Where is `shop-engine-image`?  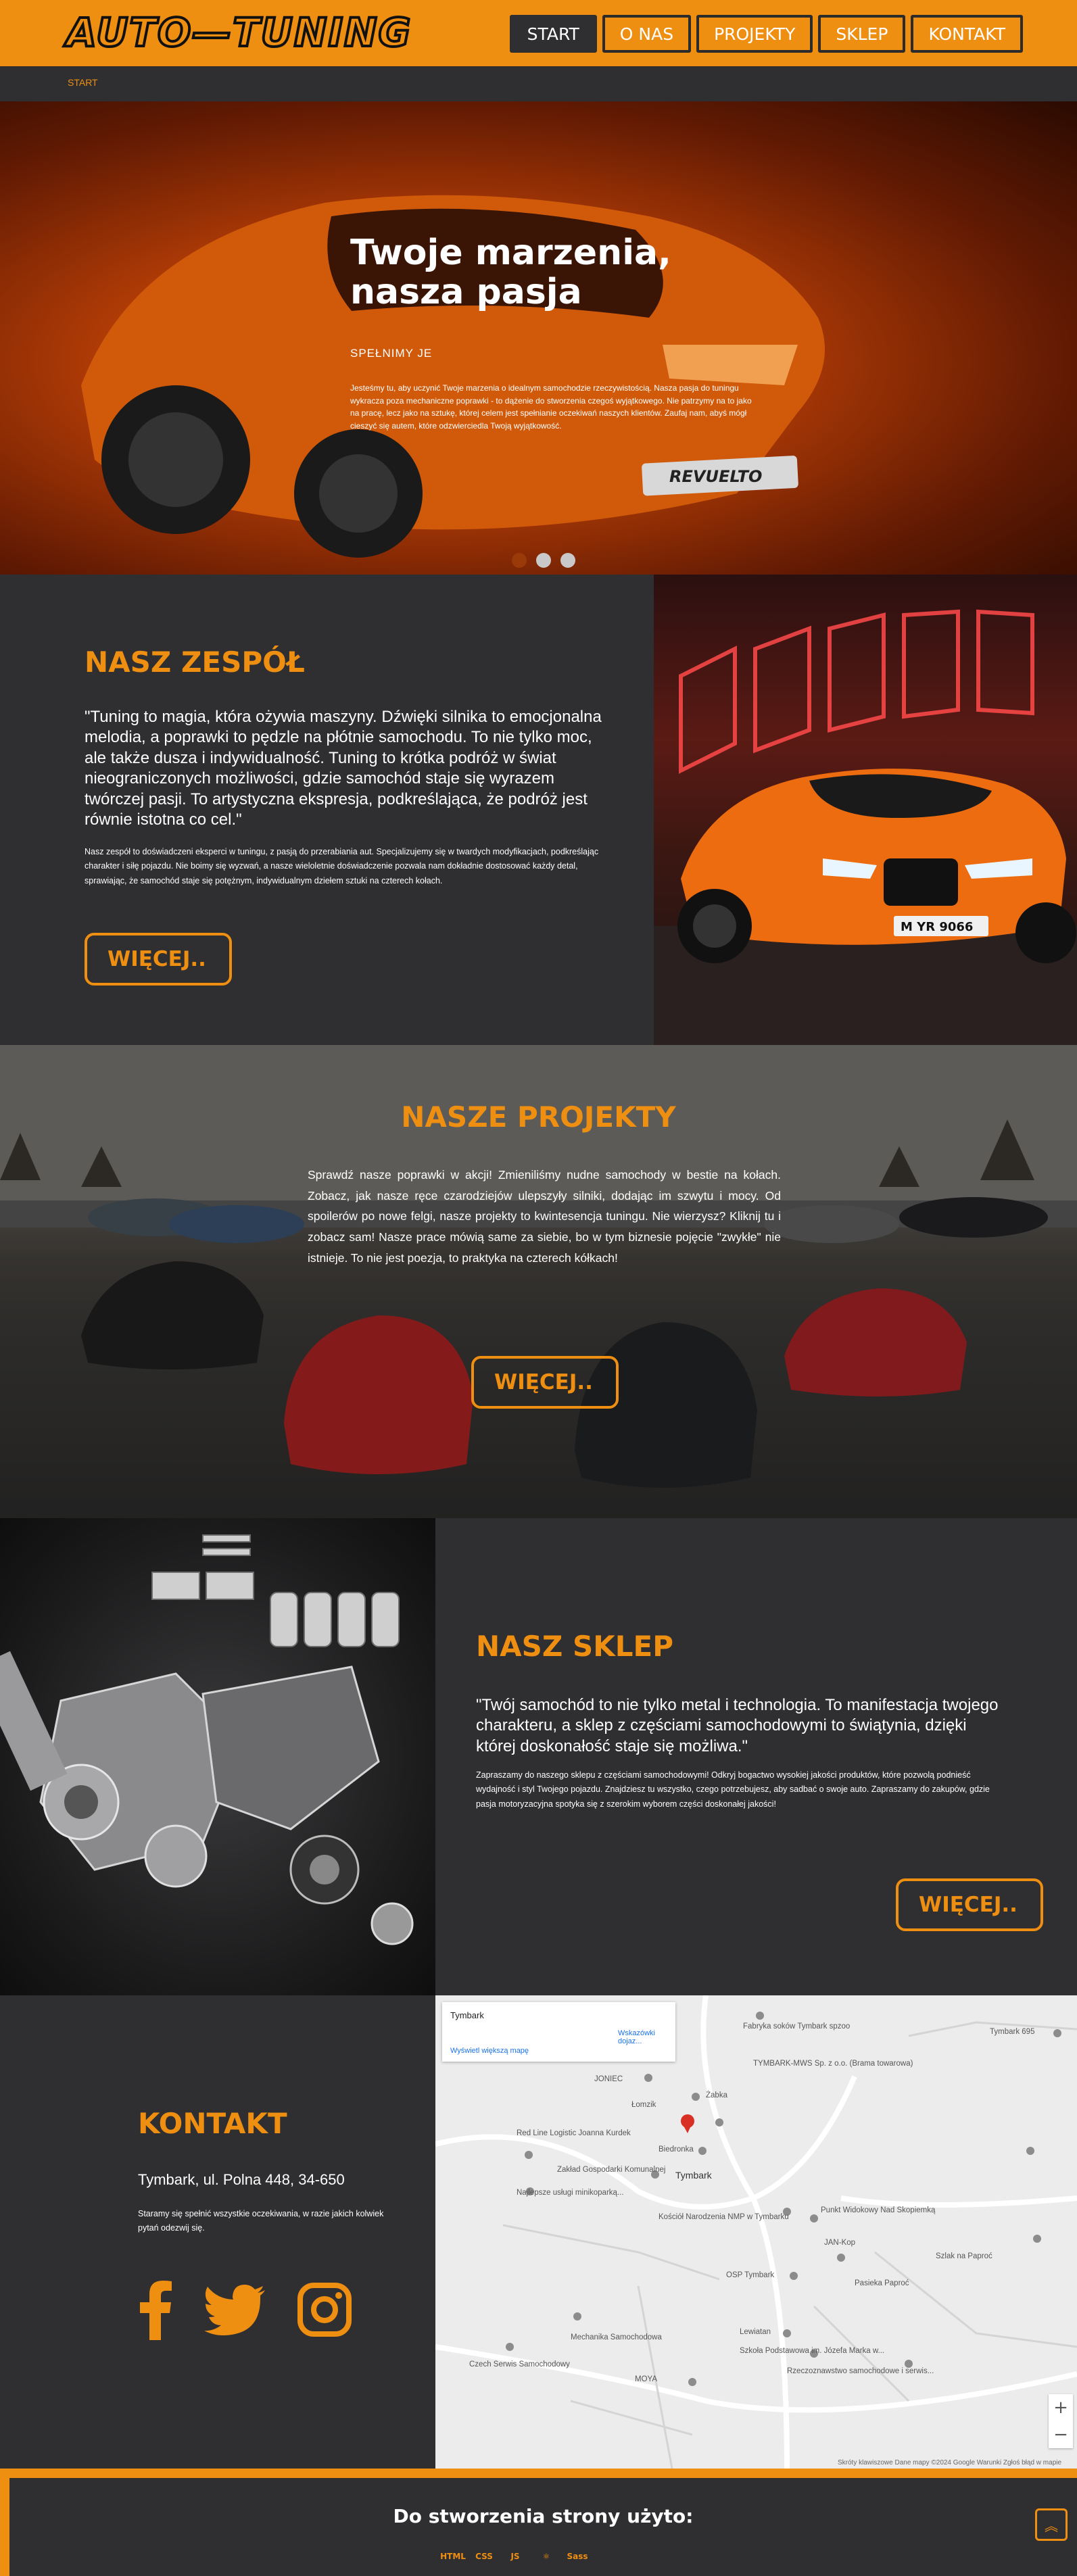 shop-engine-image is located at coordinates (217, 1756).